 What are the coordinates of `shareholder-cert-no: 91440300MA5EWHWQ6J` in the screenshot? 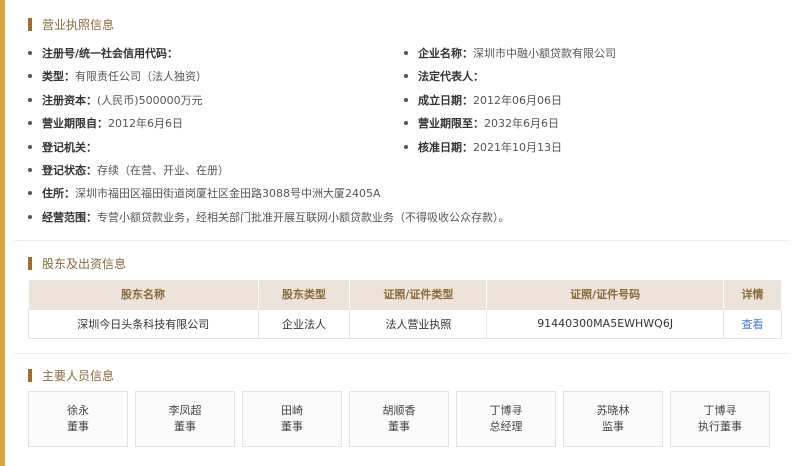 It's located at (605, 323).